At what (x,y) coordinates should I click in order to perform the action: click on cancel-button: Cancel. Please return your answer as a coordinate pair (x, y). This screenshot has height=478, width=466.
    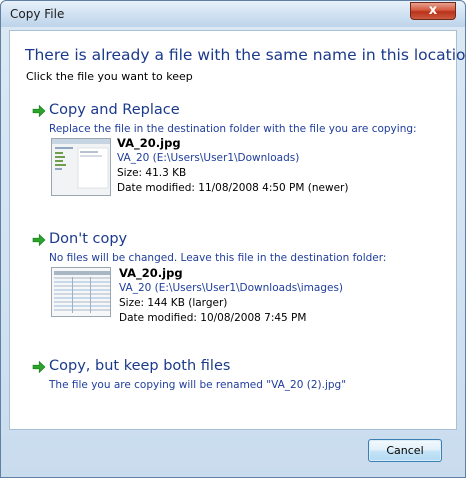
    Looking at the image, I should click on (405, 450).